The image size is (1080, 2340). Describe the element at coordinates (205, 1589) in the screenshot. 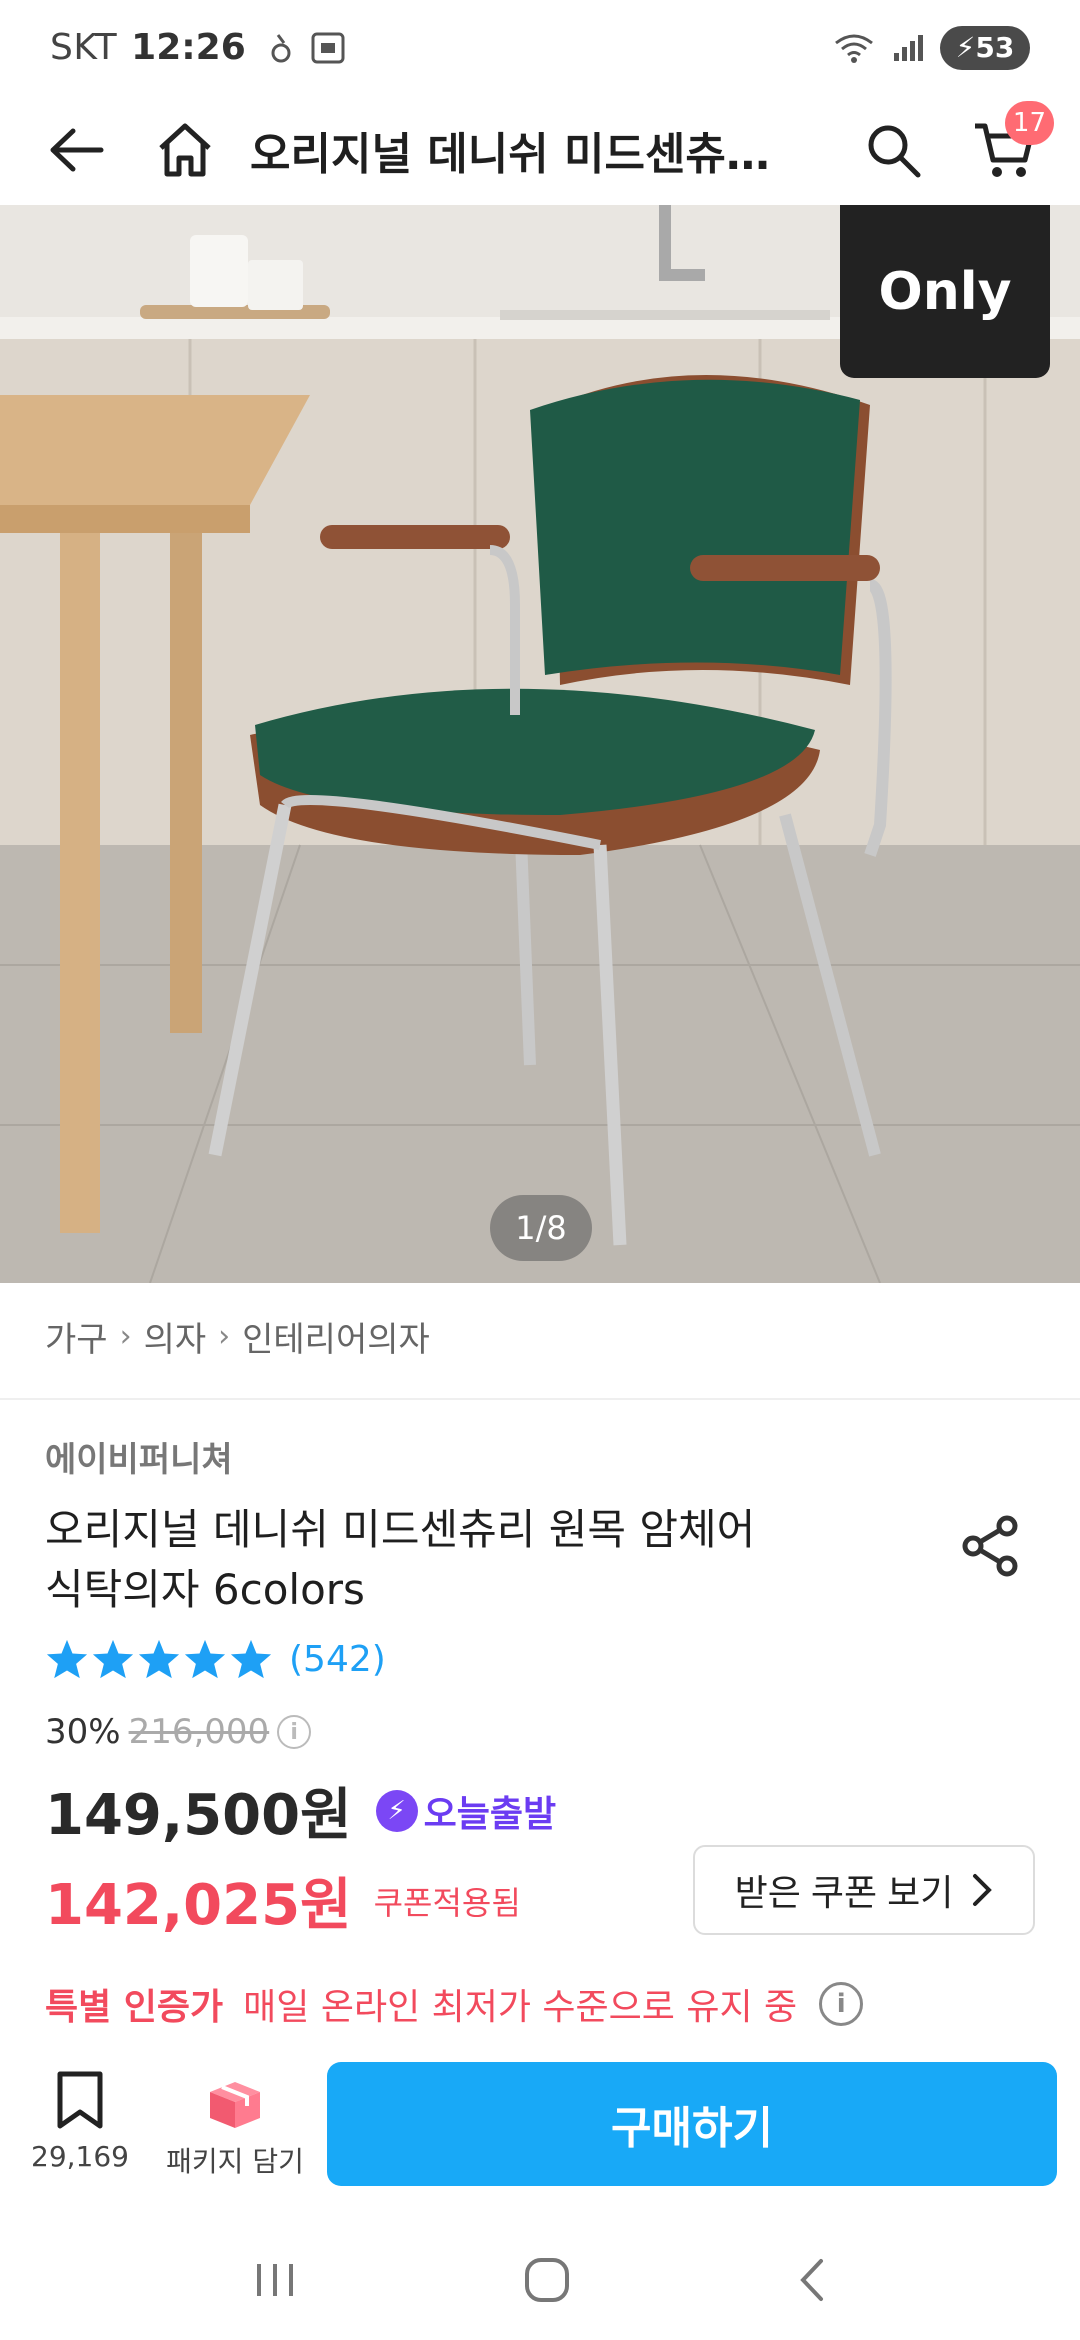

I see `product-title-line2: 식탁의자 6colors` at that location.